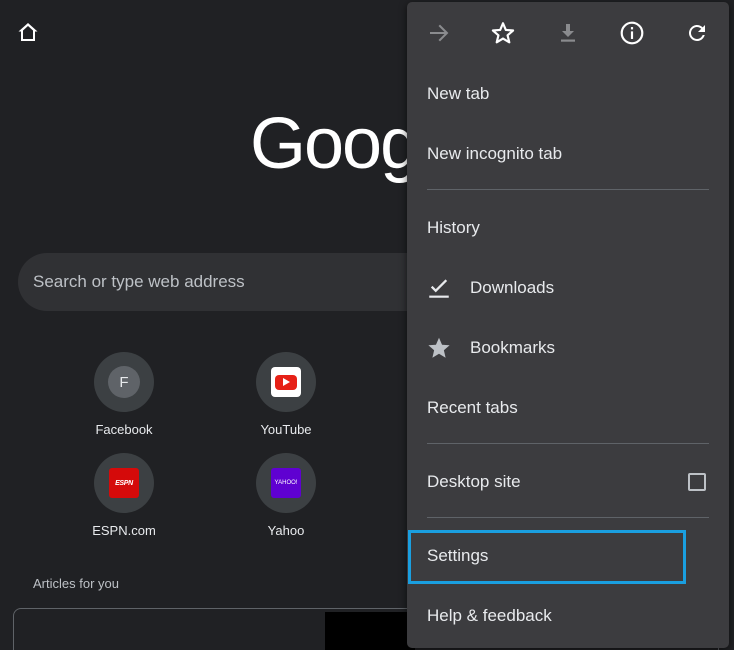 This screenshot has height=650, width=734. I want to click on forward-button, so click(439, 33).